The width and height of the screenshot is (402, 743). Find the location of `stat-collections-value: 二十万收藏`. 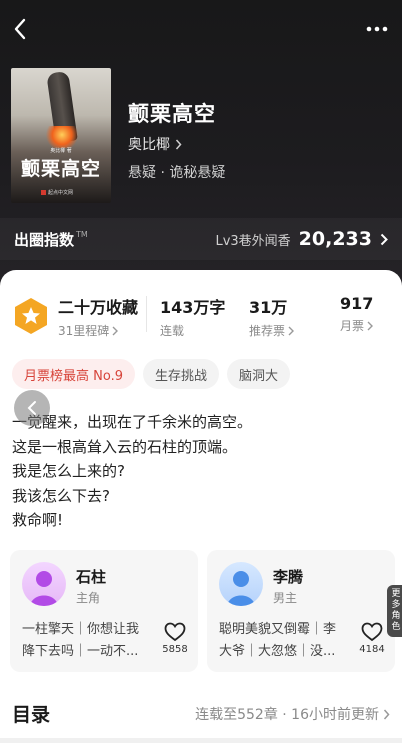

stat-collections-value: 二十万收藏 is located at coordinates (98, 307).